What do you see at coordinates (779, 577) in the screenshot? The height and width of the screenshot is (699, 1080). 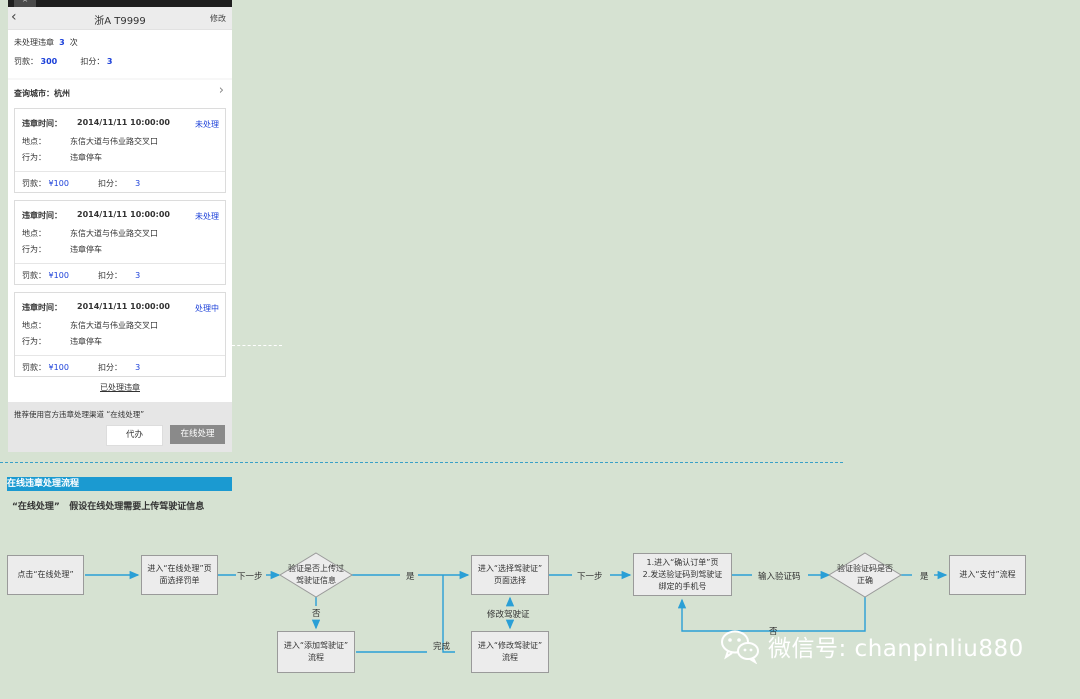 I see `edge-label-enter-code: 输入验证码` at bounding box center [779, 577].